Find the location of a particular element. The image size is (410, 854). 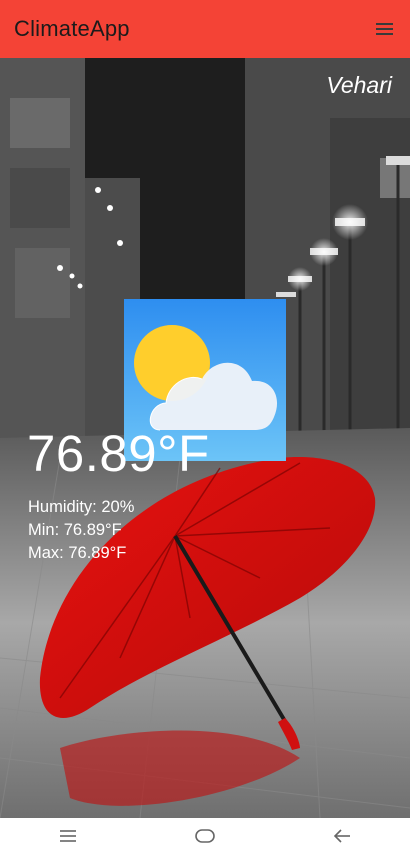

hamburger-menu-icon is located at coordinates (386, 29).